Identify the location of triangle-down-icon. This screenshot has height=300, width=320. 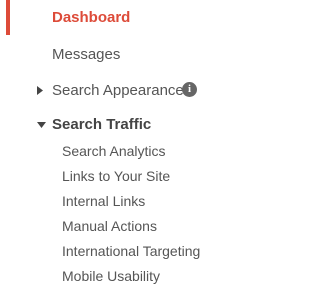
(41, 125).